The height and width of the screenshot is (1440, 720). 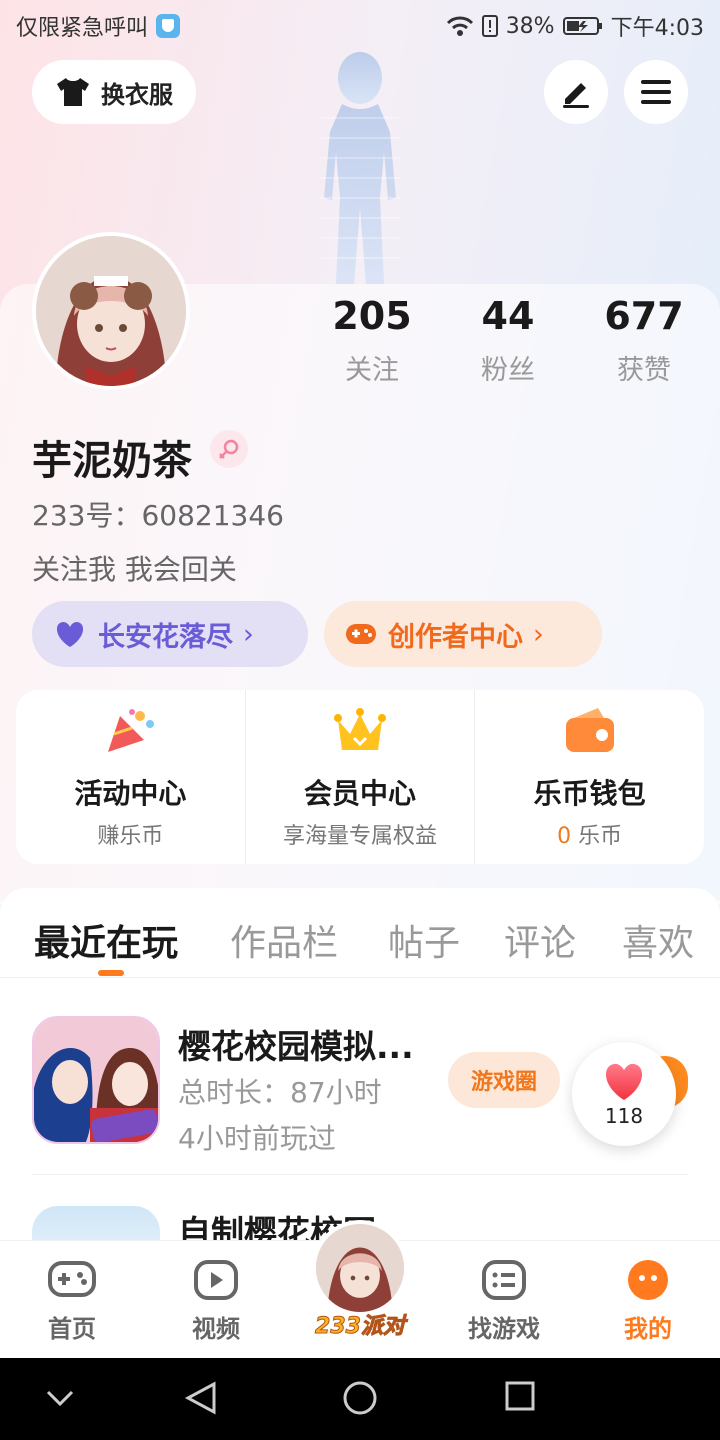 What do you see at coordinates (130, 836) in the screenshot?
I see `activity-center-subtitle: 赚乐币` at bounding box center [130, 836].